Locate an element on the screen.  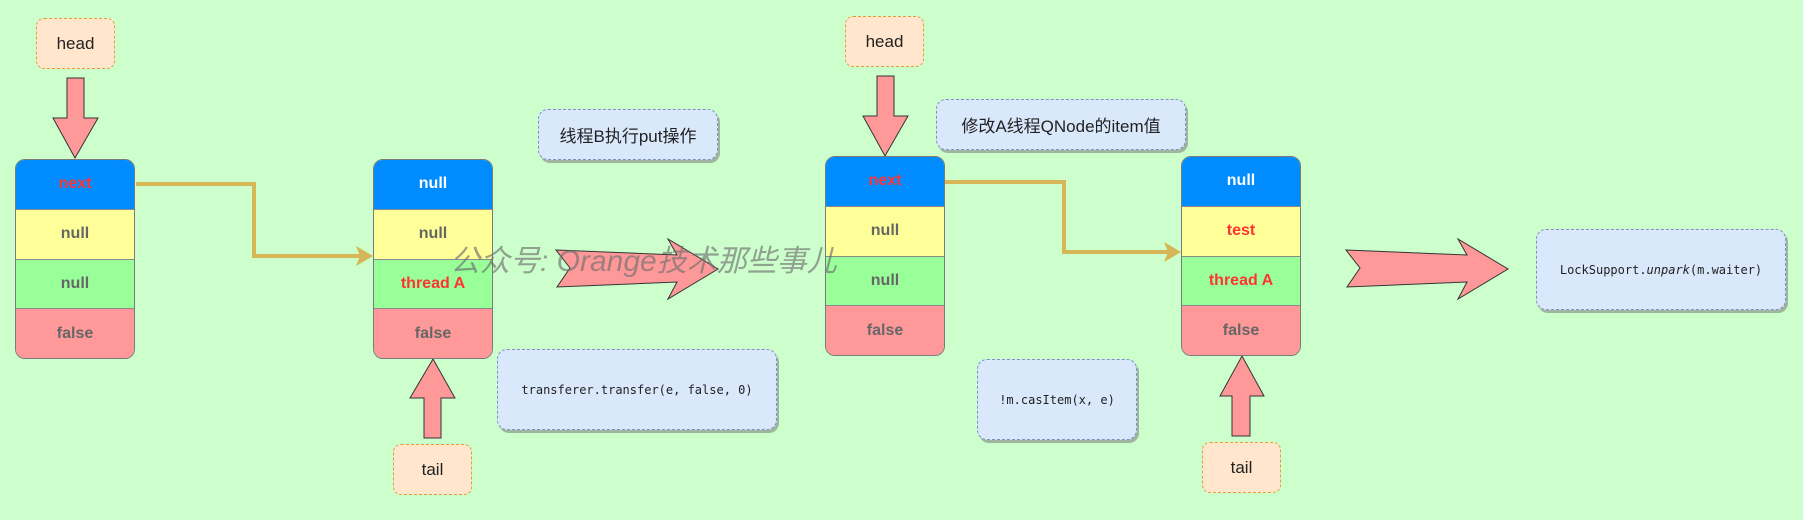
node-field-waiter: thread A is located at coordinates (1241, 281).